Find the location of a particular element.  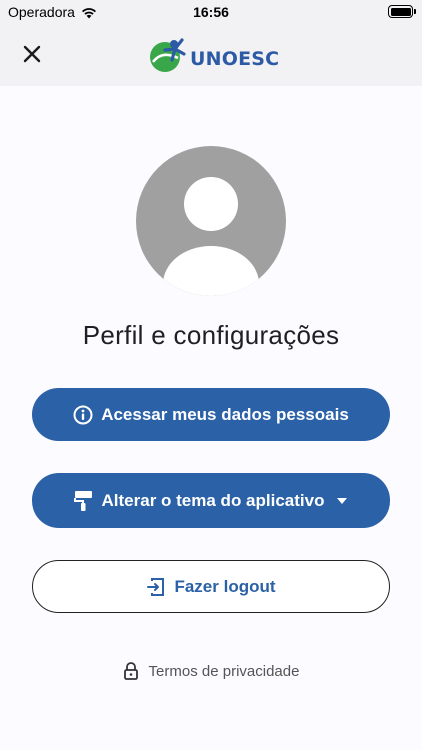

page-title: Perfil e configurações is located at coordinates (211, 335).